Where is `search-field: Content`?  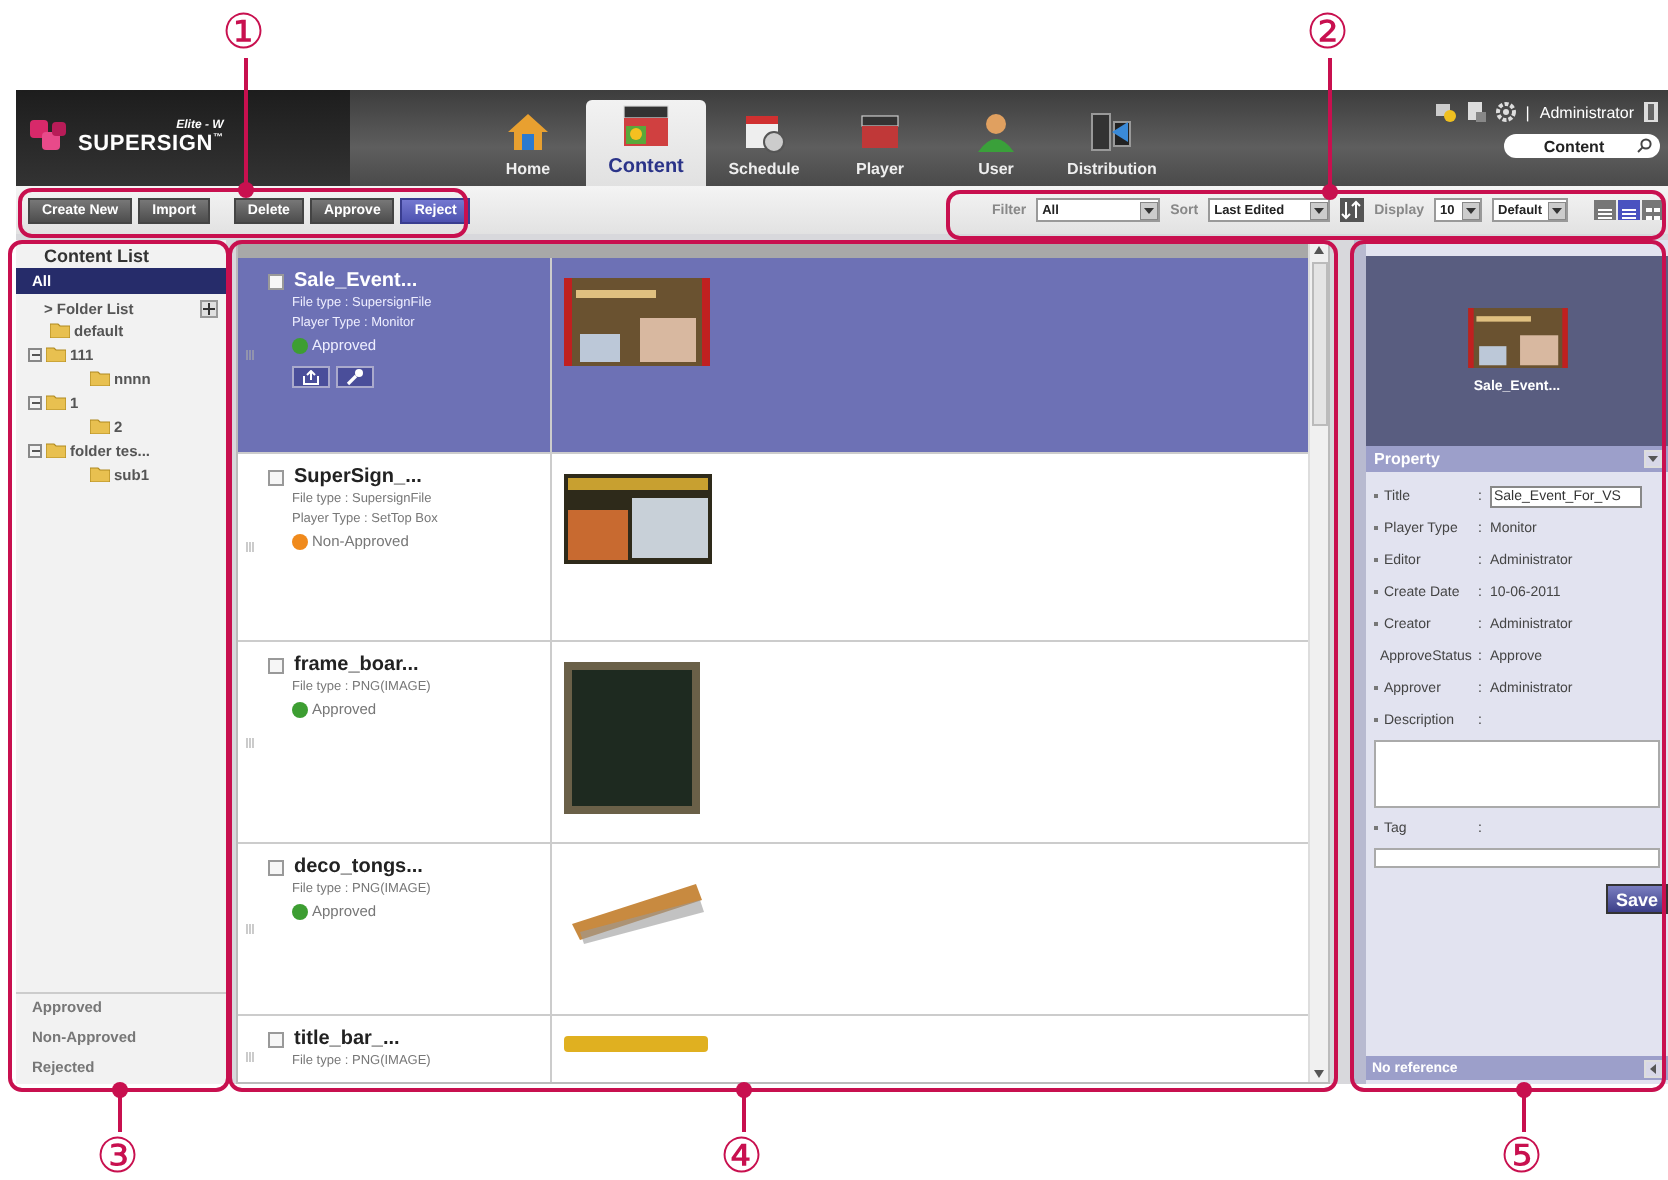
search-field: Content is located at coordinates (1582, 146).